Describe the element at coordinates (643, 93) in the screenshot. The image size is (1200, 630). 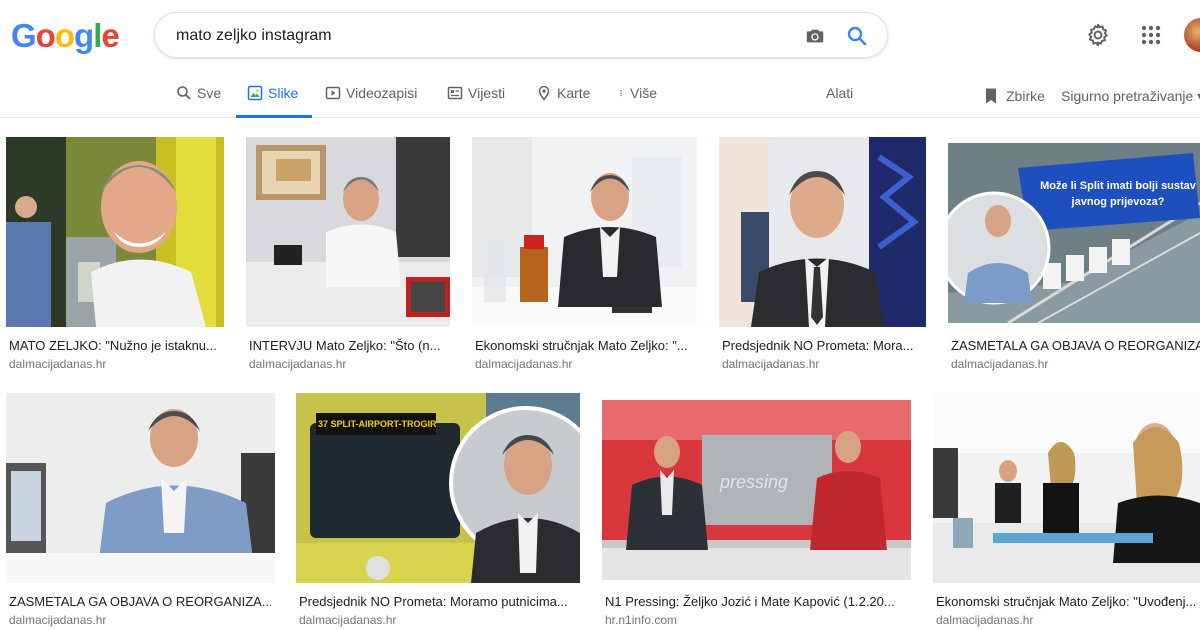
I see `tab-label: Više` at that location.